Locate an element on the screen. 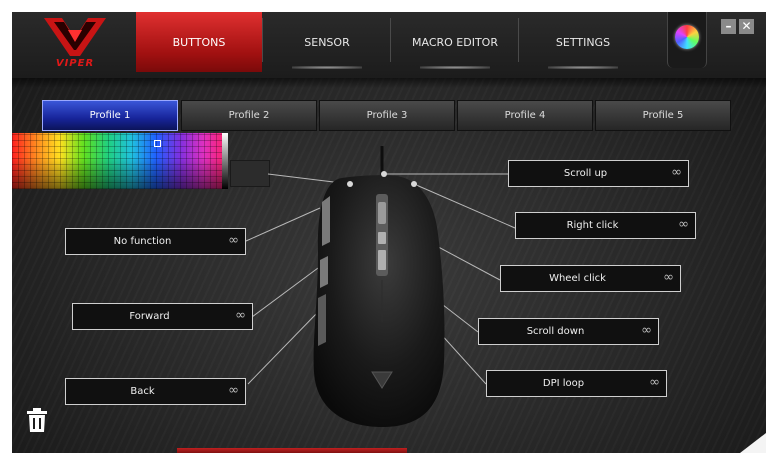  trash-icon is located at coordinates (37, 420).